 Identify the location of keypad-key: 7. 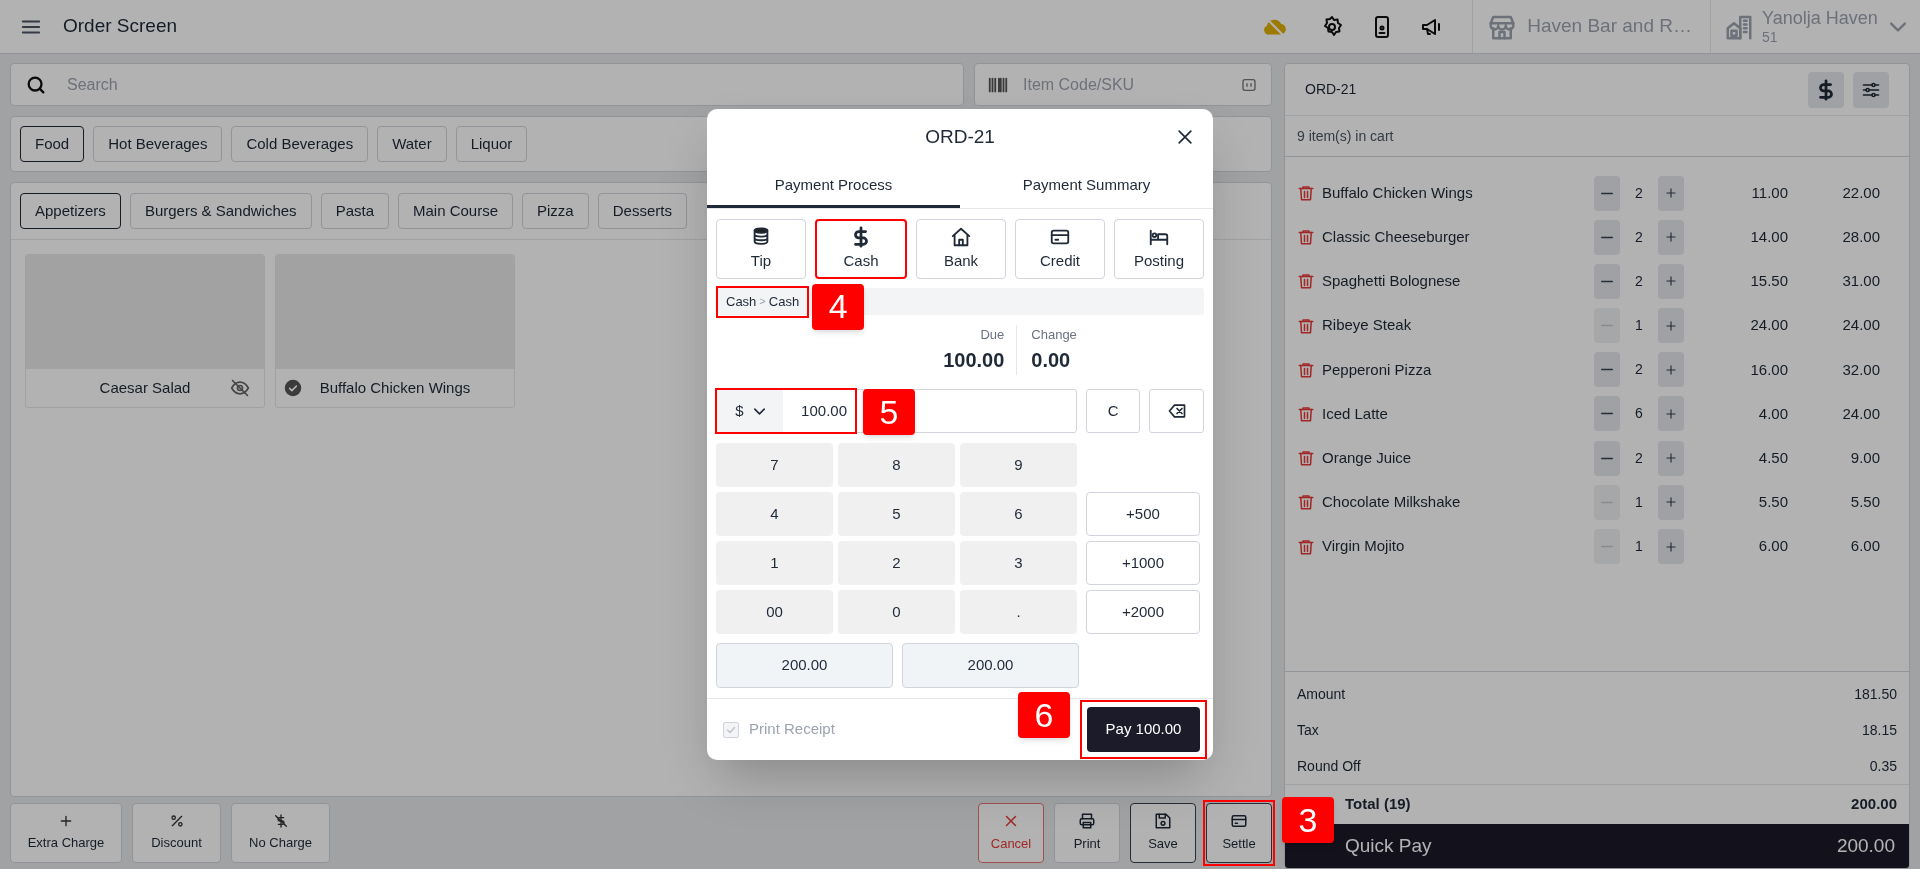
(774, 465).